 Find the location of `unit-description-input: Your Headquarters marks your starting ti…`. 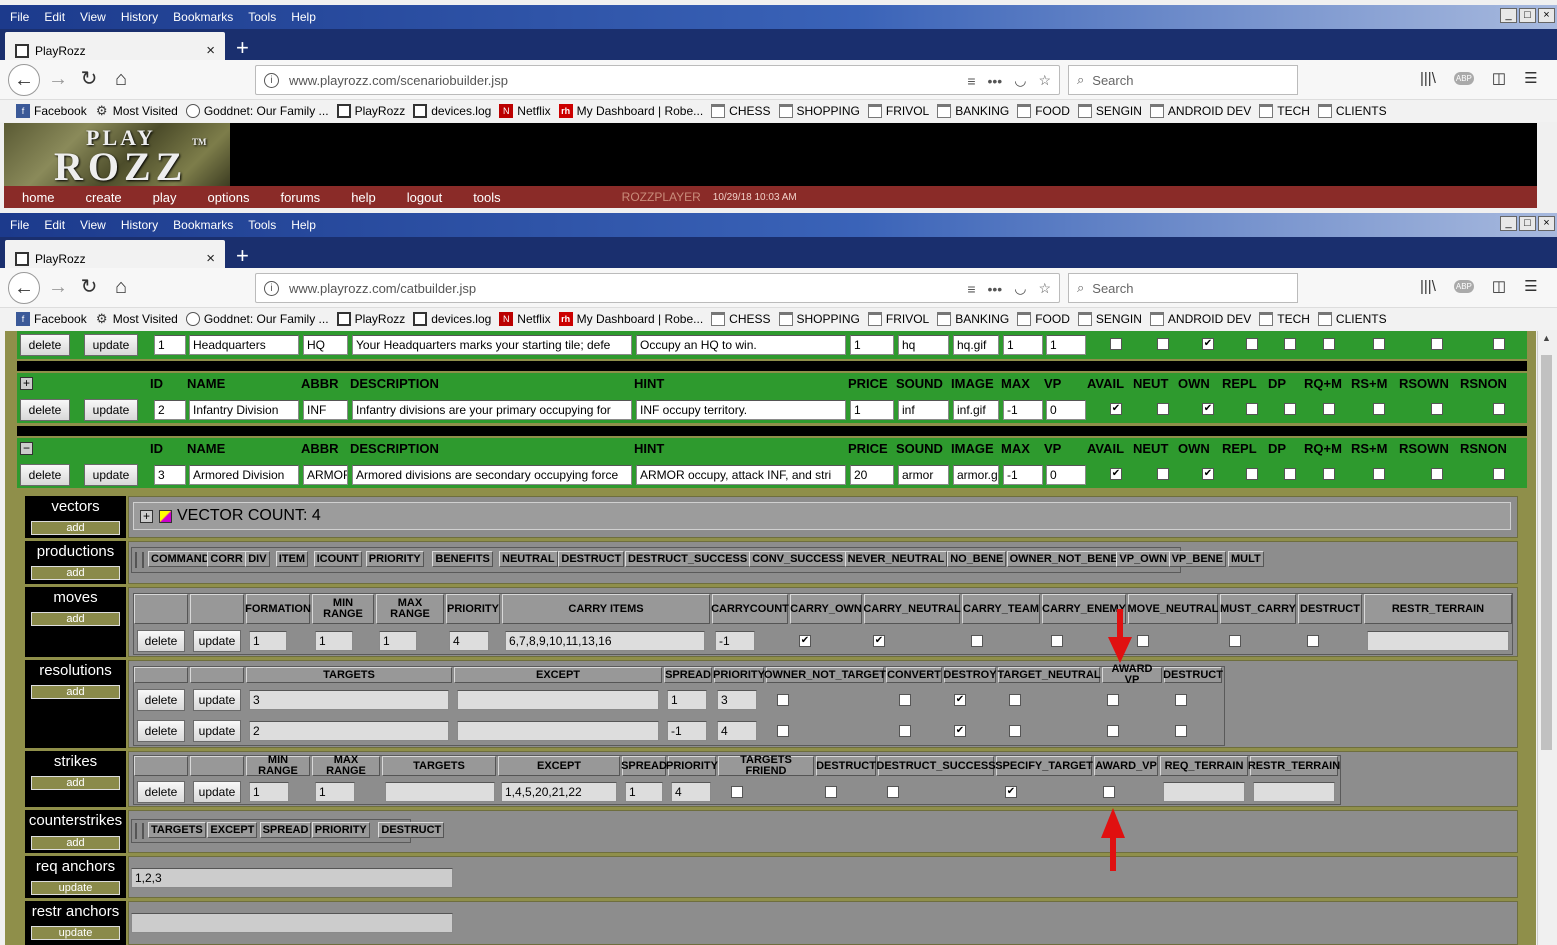

unit-description-input: Your Headquarters marks your starting ti… is located at coordinates (492, 345).